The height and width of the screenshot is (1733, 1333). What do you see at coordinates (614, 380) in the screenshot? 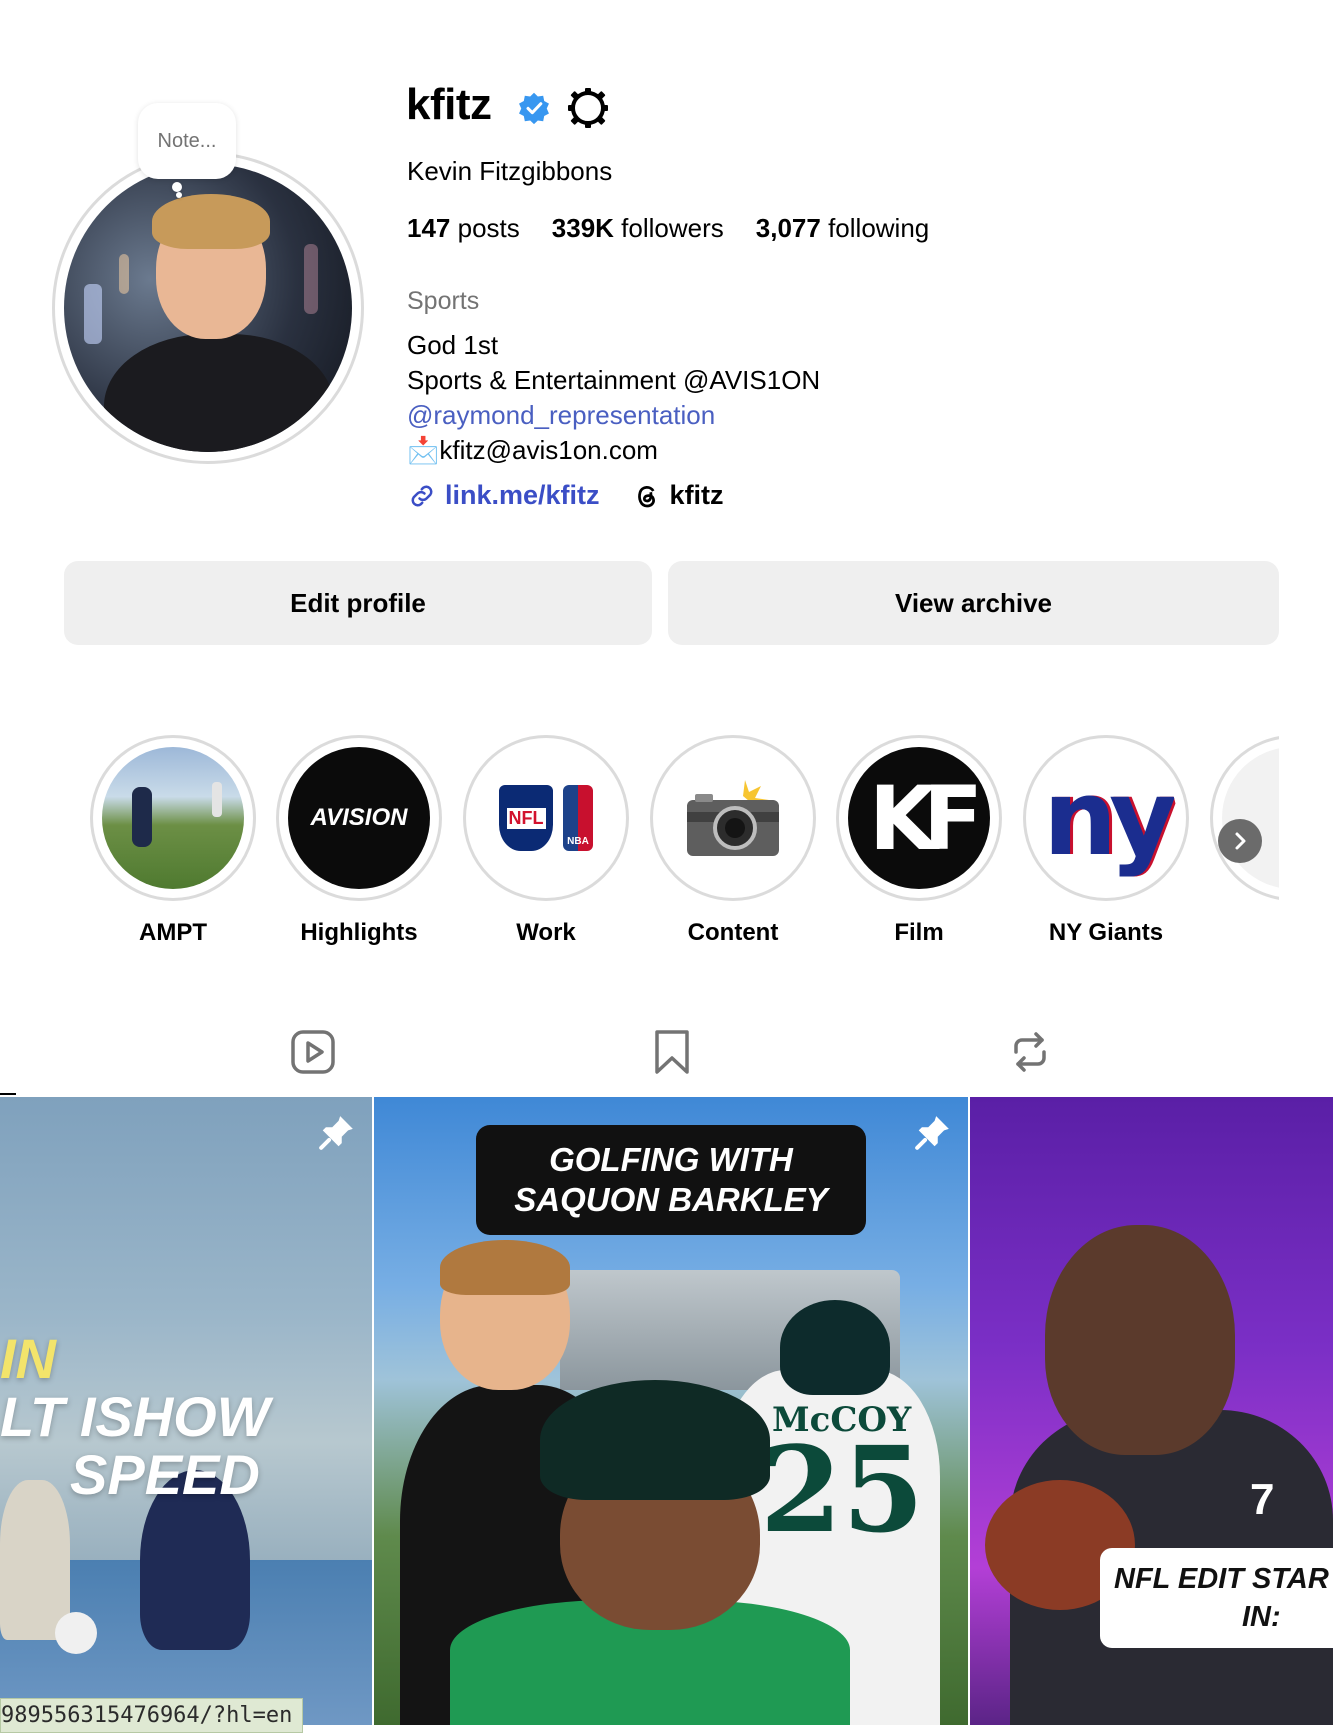
I see `bio-line: Sports & Entertainment @AVIS1ON` at bounding box center [614, 380].